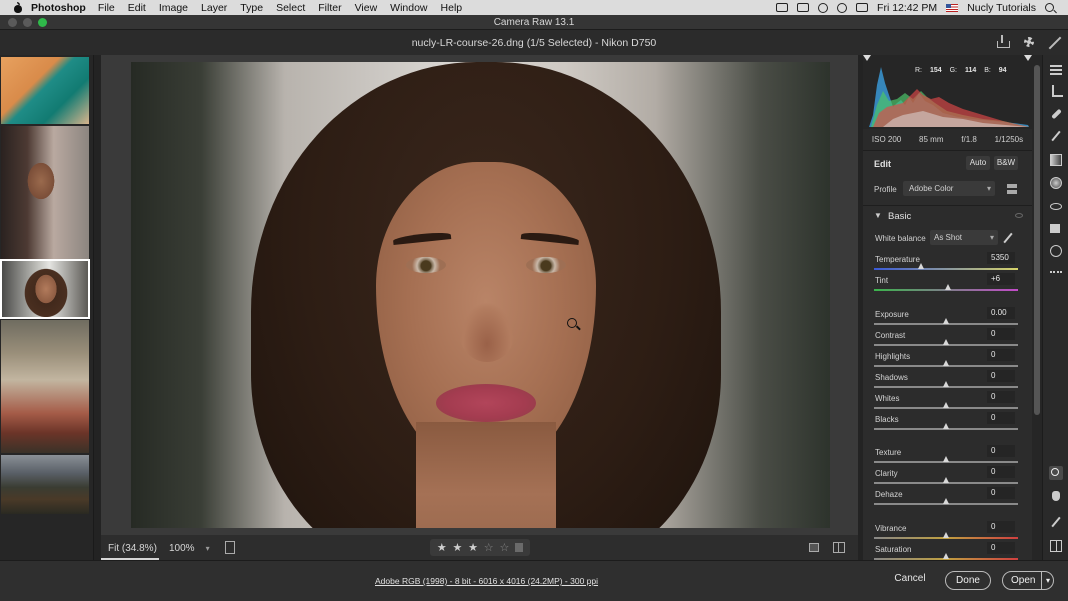 This screenshot has width=1068, height=601. What do you see at coordinates (1056, 473) in the screenshot?
I see `zoom-tool-icon` at bounding box center [1056, 473].